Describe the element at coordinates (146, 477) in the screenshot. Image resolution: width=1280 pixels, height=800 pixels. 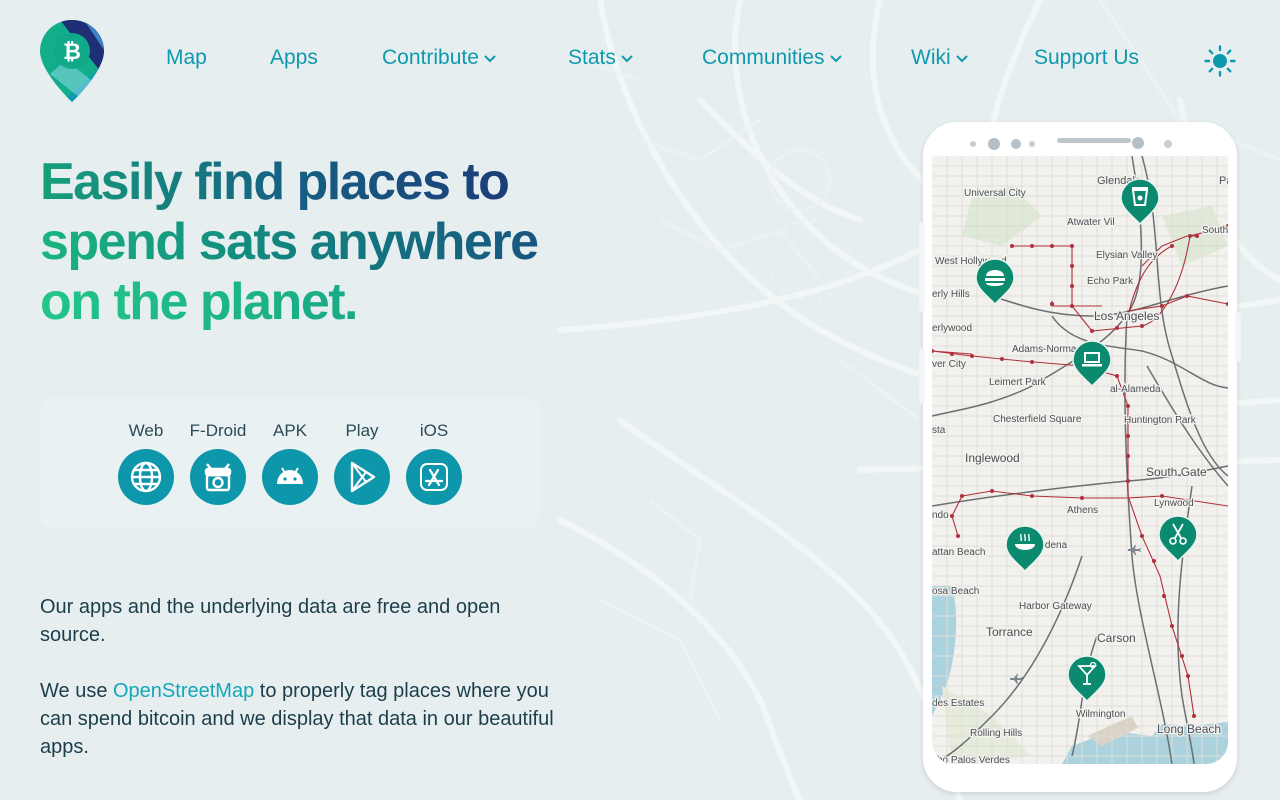
I see `globe-icon` at that location.